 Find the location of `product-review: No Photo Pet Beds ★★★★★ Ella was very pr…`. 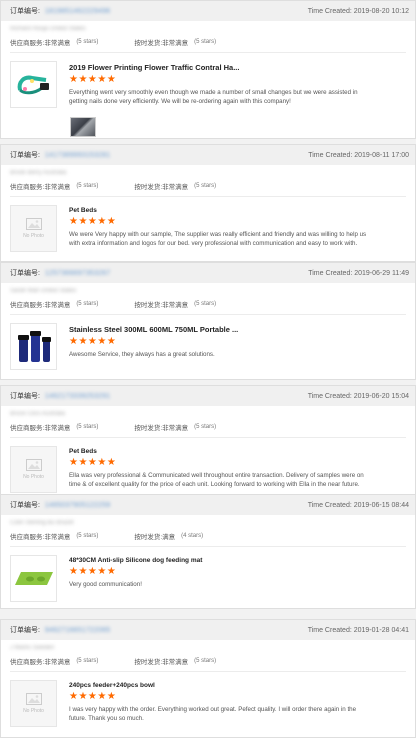

product-review: No Photo Pet Beds ★★★★★ Ella was very pr… is located at coordinates (208, 465).